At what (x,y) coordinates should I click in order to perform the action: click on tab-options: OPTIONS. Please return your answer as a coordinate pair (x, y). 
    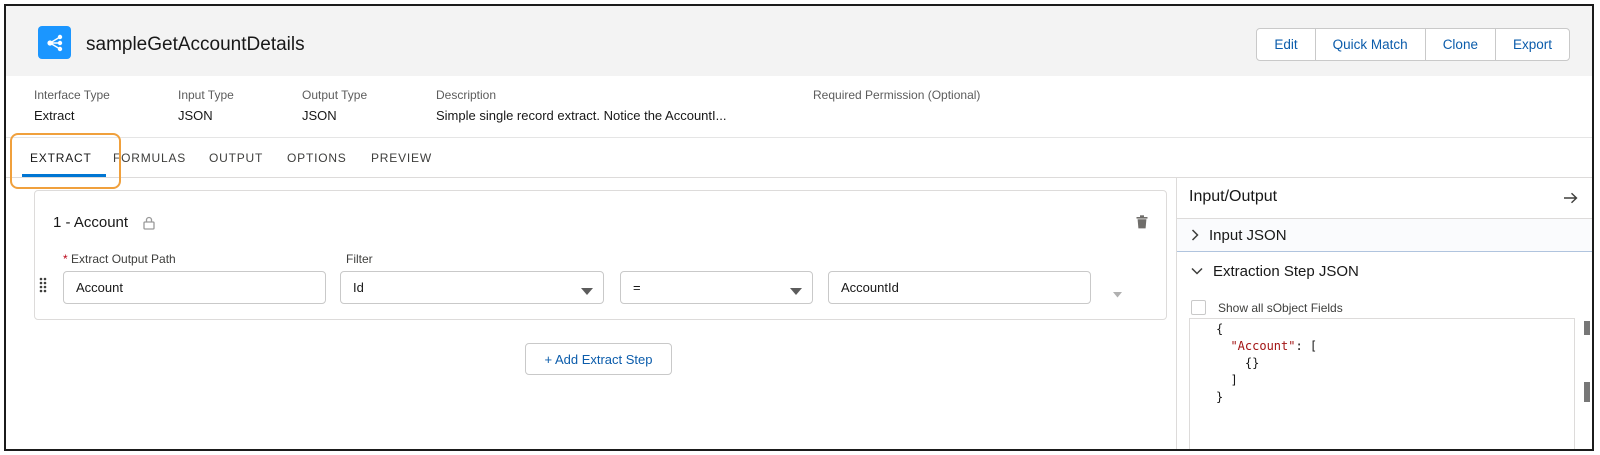
    Looking at the image, I should click on (317, 158).